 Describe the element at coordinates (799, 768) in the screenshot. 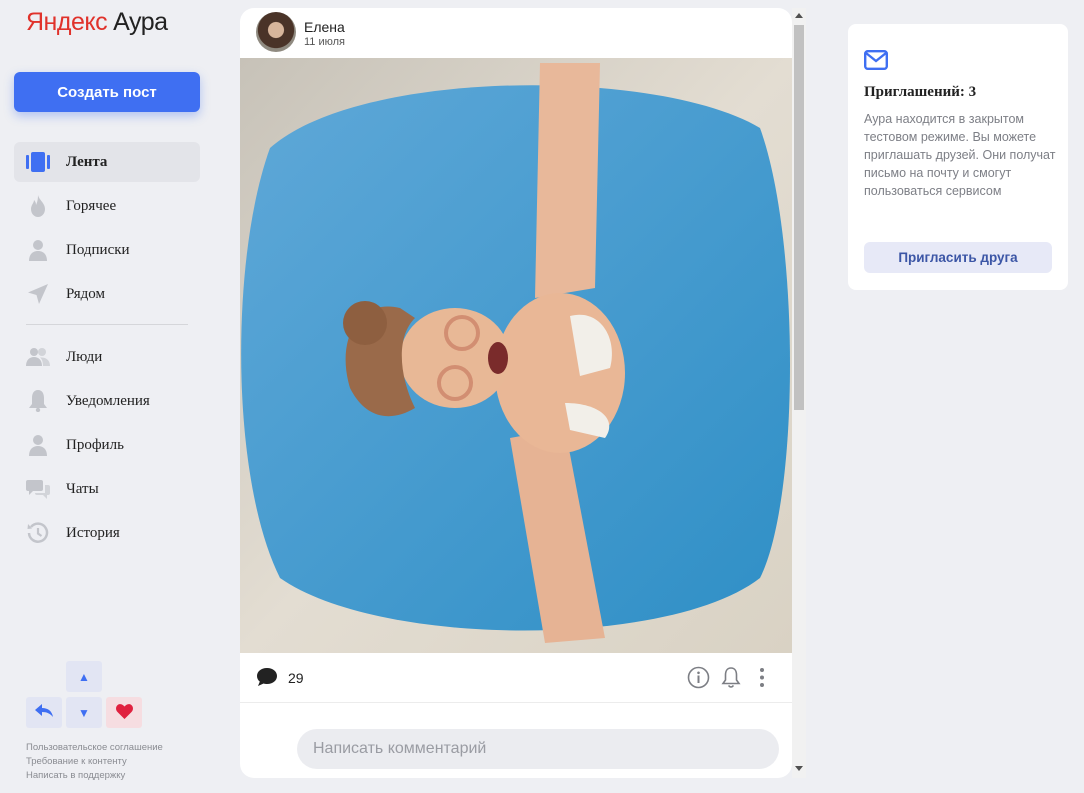

I see `scroll-down-arrow` at that location.